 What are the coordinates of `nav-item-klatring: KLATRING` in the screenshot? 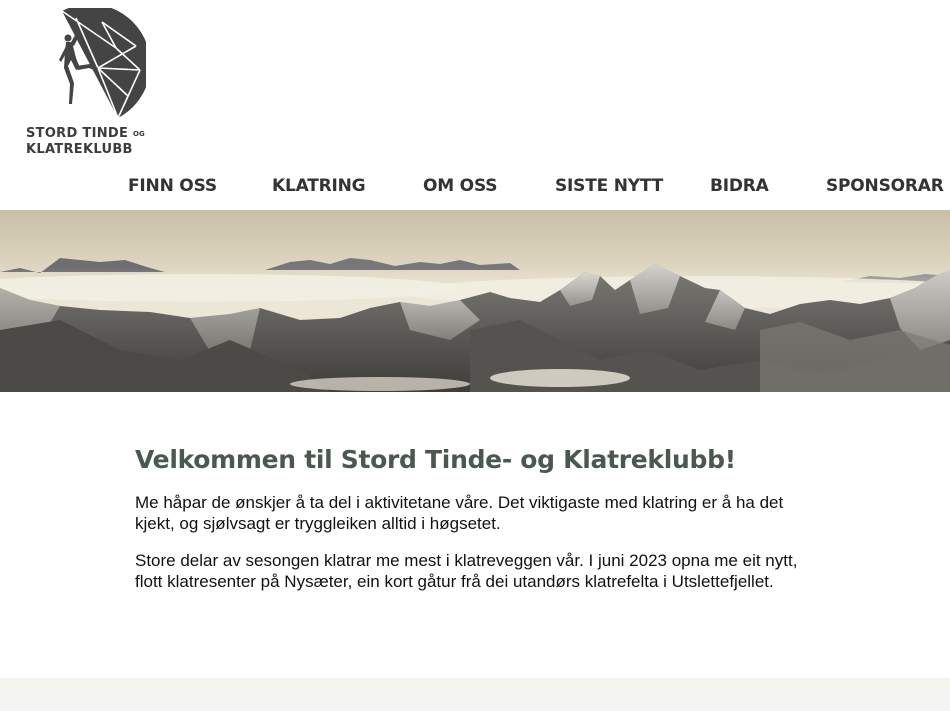 It's located at (319, 186).